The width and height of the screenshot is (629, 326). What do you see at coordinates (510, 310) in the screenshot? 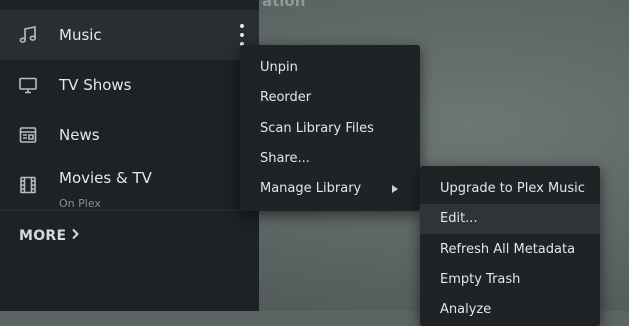
I see `menu-item-analyze: Analyze` at bounding box center [510, 310].